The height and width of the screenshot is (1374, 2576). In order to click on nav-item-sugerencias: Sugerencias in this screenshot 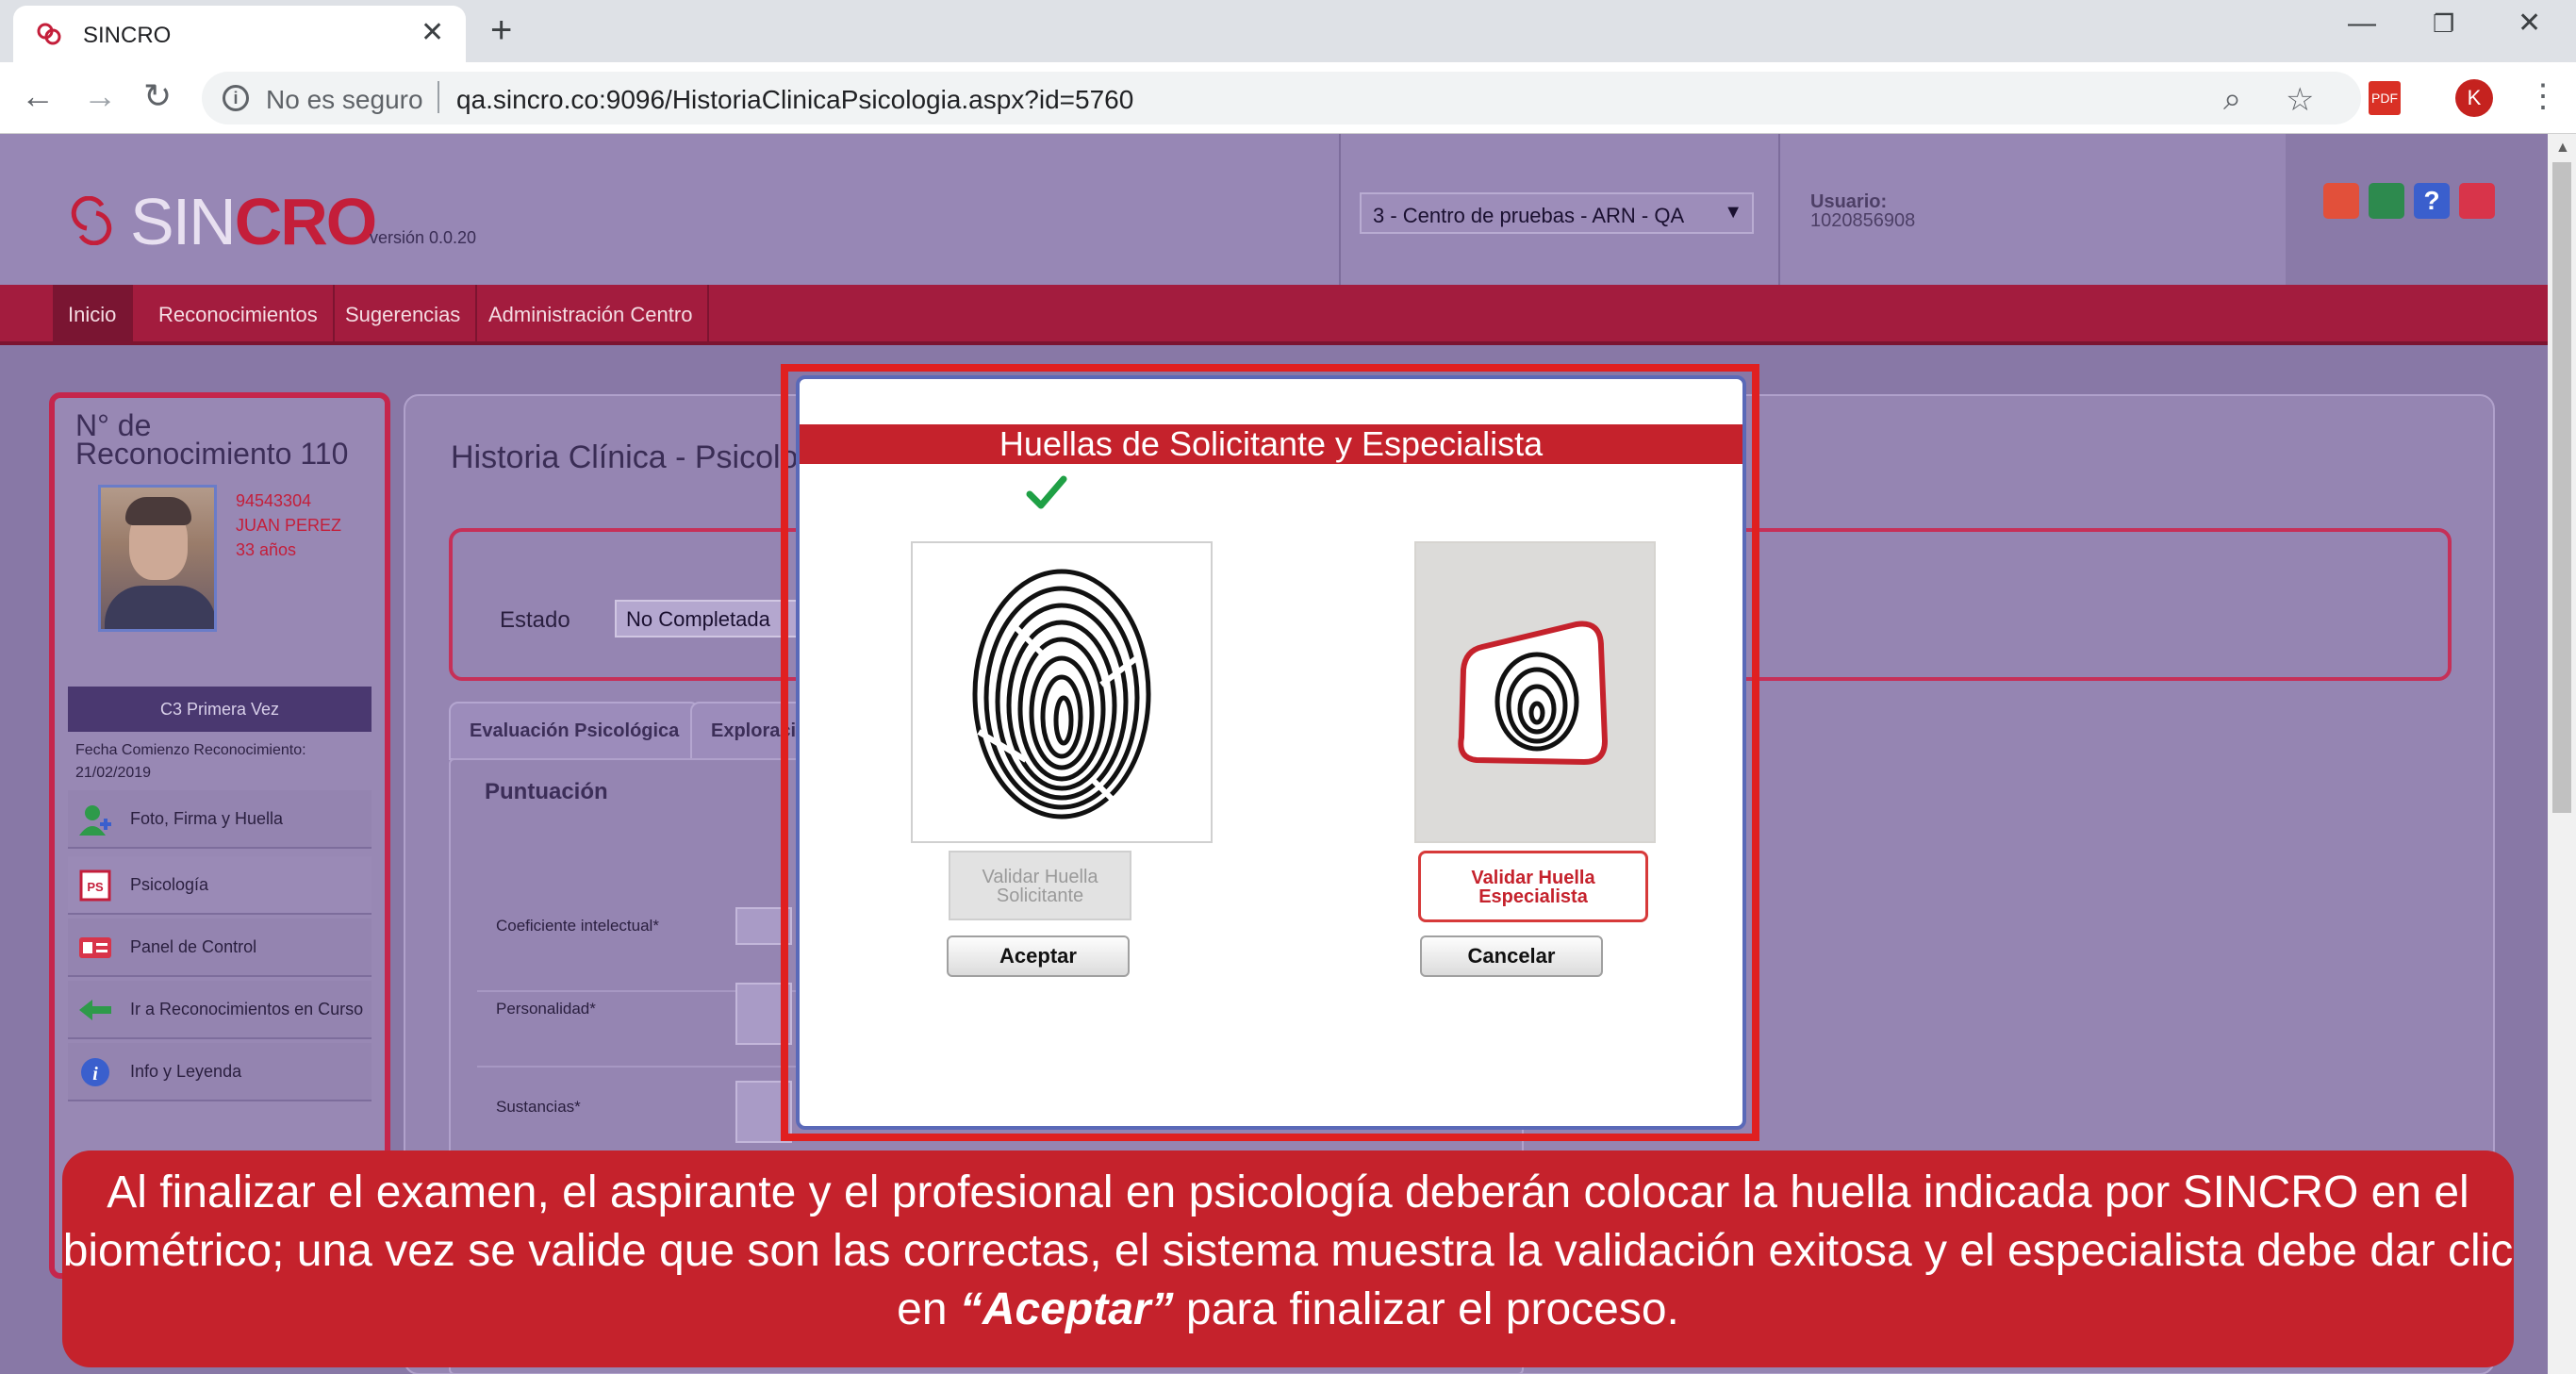, I will do `click(404, 315)`.